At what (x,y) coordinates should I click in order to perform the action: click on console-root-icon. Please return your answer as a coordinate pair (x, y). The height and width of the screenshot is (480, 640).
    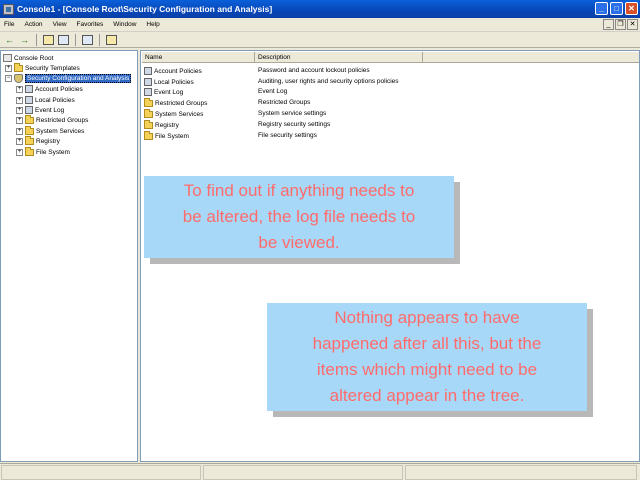
    Looking at the image, I should click on (7, 58).